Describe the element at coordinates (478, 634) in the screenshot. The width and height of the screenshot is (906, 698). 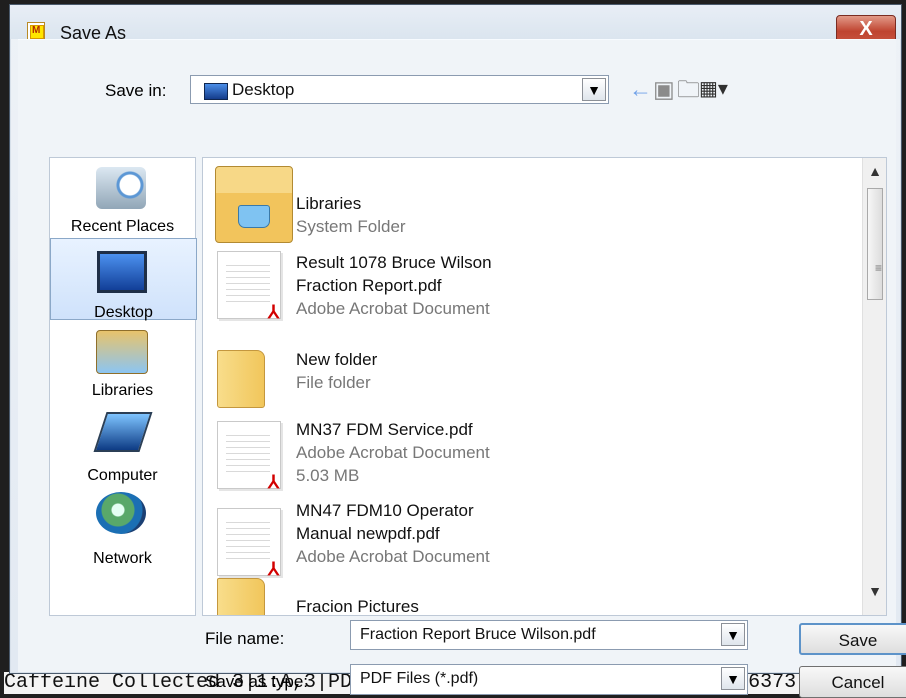
I see `file-name-value: Fraction Report Bruce Wilson.pdf` at that location.